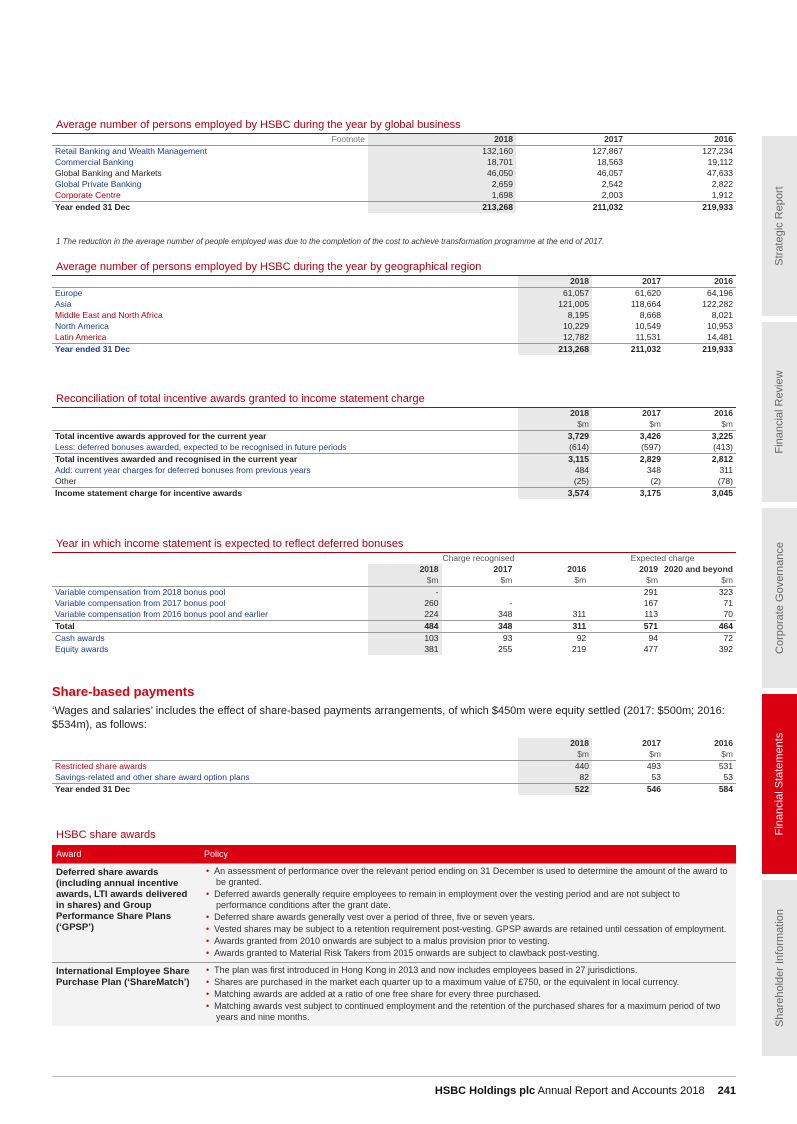 The image size is (797, 1124). Describe the element at coordinates (109, 315) in the screenshot. I see `row-label: Middle East and North Africa` at that location.